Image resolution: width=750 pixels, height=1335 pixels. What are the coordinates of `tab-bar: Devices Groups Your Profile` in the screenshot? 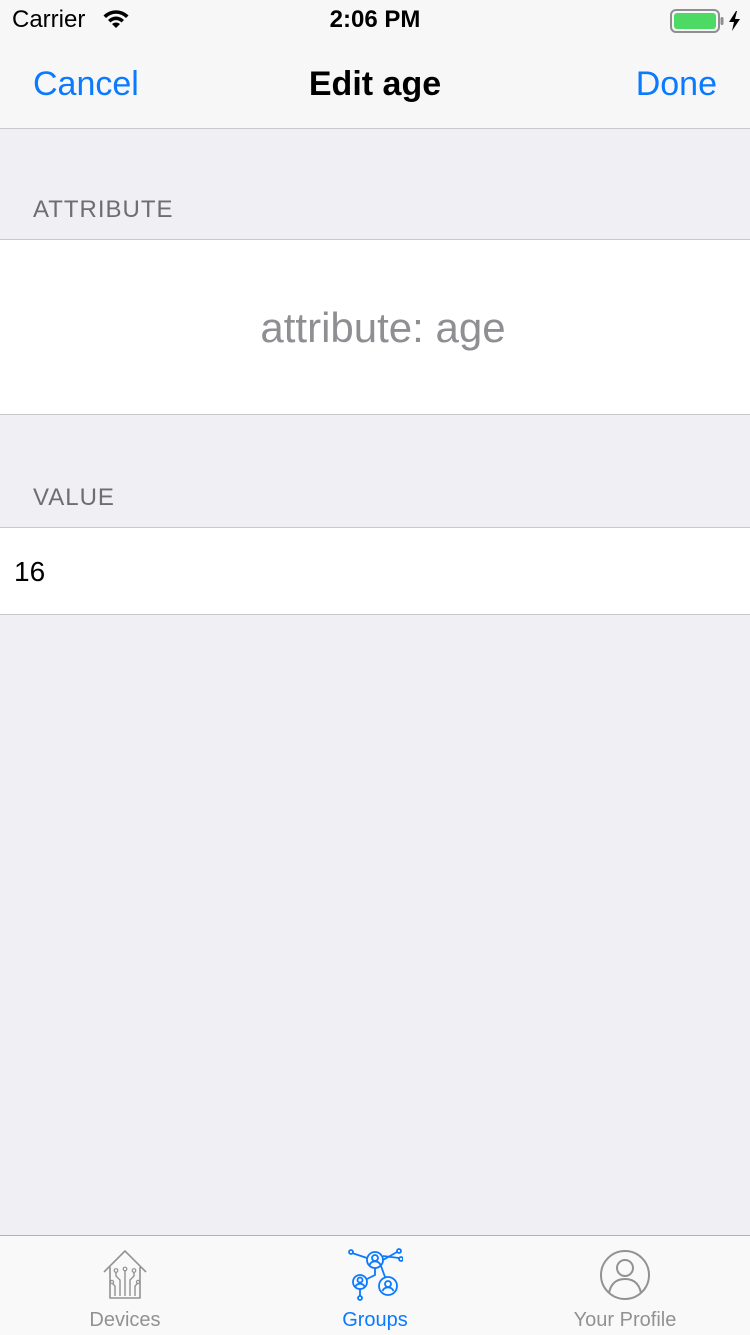 It's located at (375, 1285).